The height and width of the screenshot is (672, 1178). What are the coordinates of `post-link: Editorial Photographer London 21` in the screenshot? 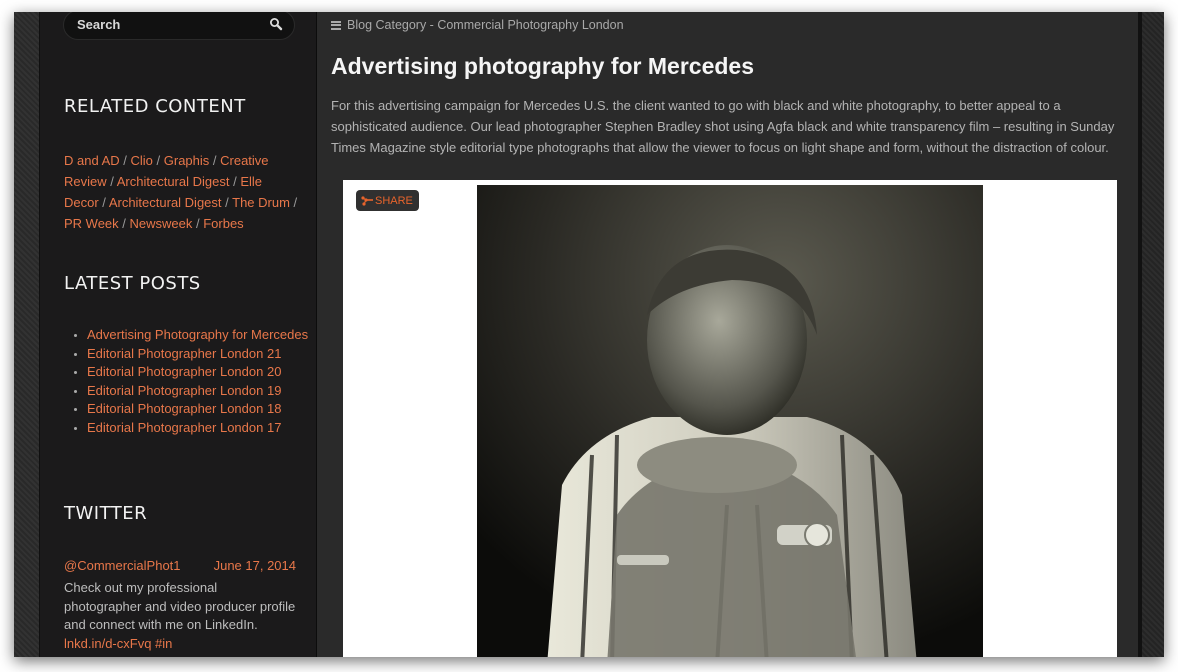 It's located at (184, 353).